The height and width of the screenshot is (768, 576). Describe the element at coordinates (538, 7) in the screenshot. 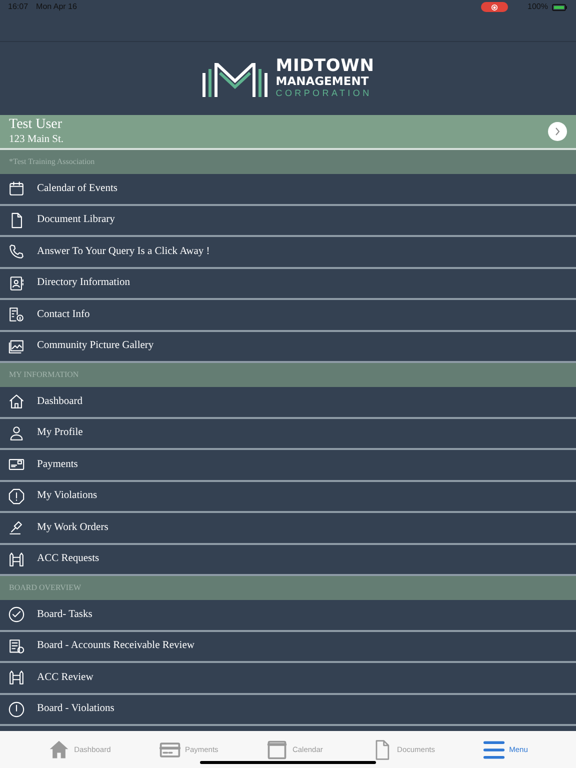

I see `battery-percent: 100%` at that location.